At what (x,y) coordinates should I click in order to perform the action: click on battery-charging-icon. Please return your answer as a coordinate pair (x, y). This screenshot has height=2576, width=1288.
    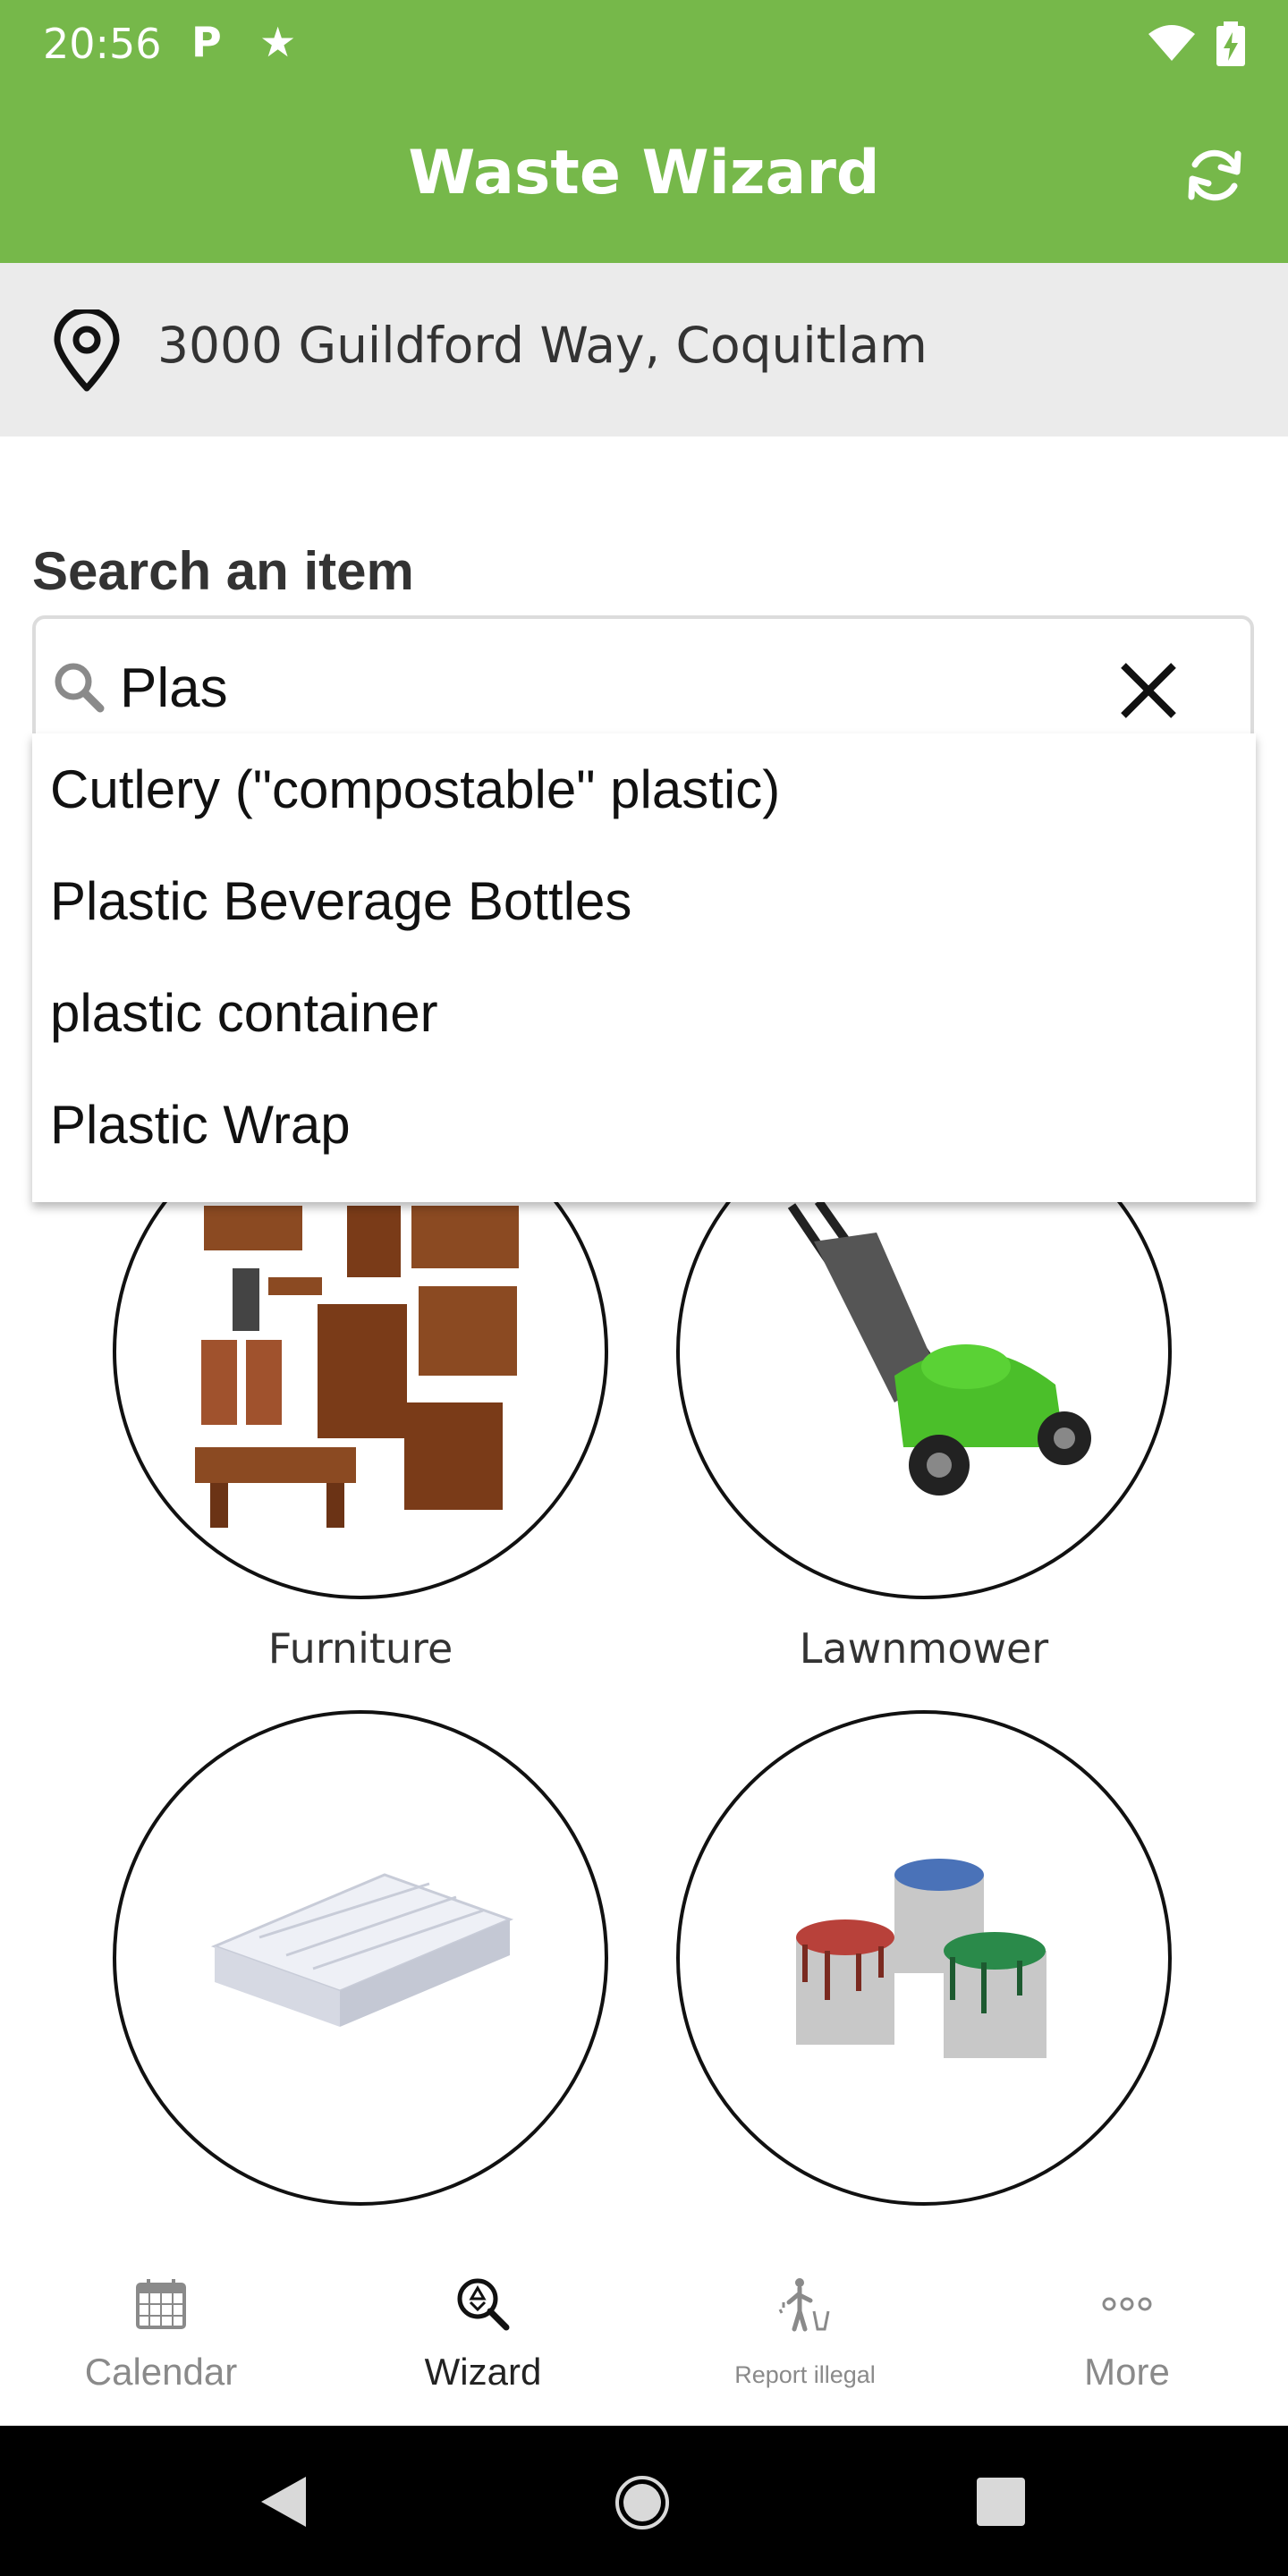
    Looking at the image, I should click on (1230, 43).